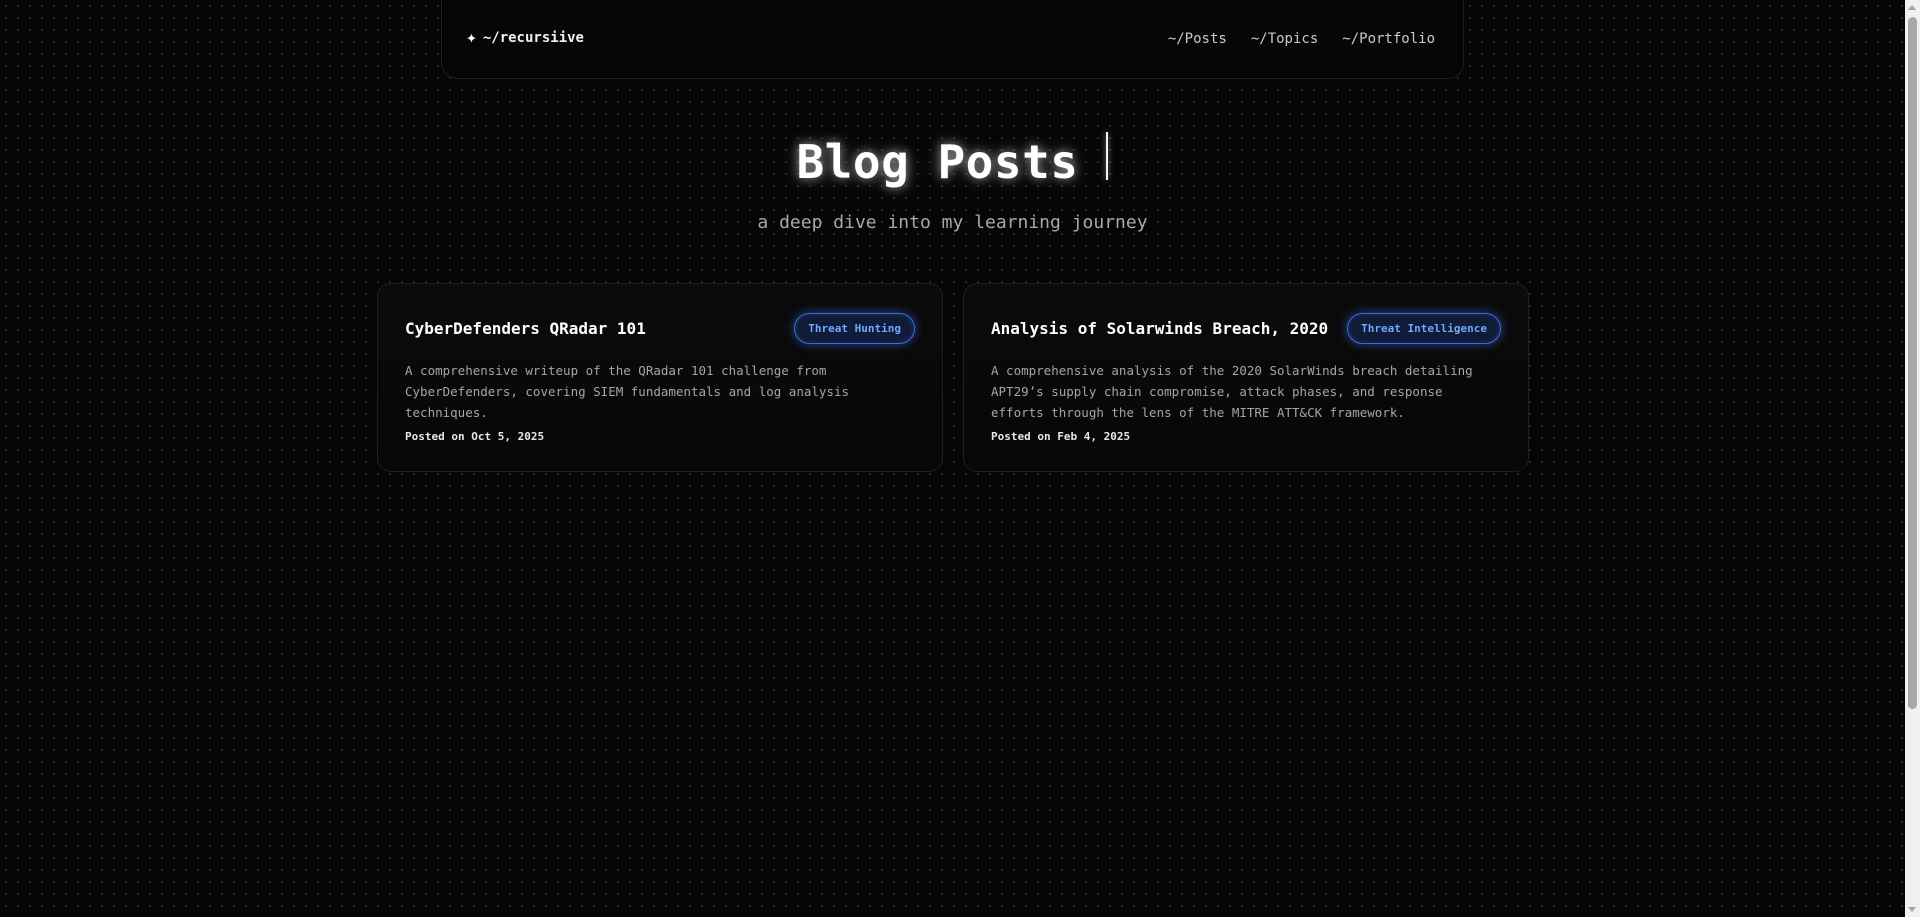 This screenshot has width=1920, height=917. Describe the element at coordinates (952, 222) in the screenshot. I see `page-subtitle: a deep dive into my learning journey` at that location.